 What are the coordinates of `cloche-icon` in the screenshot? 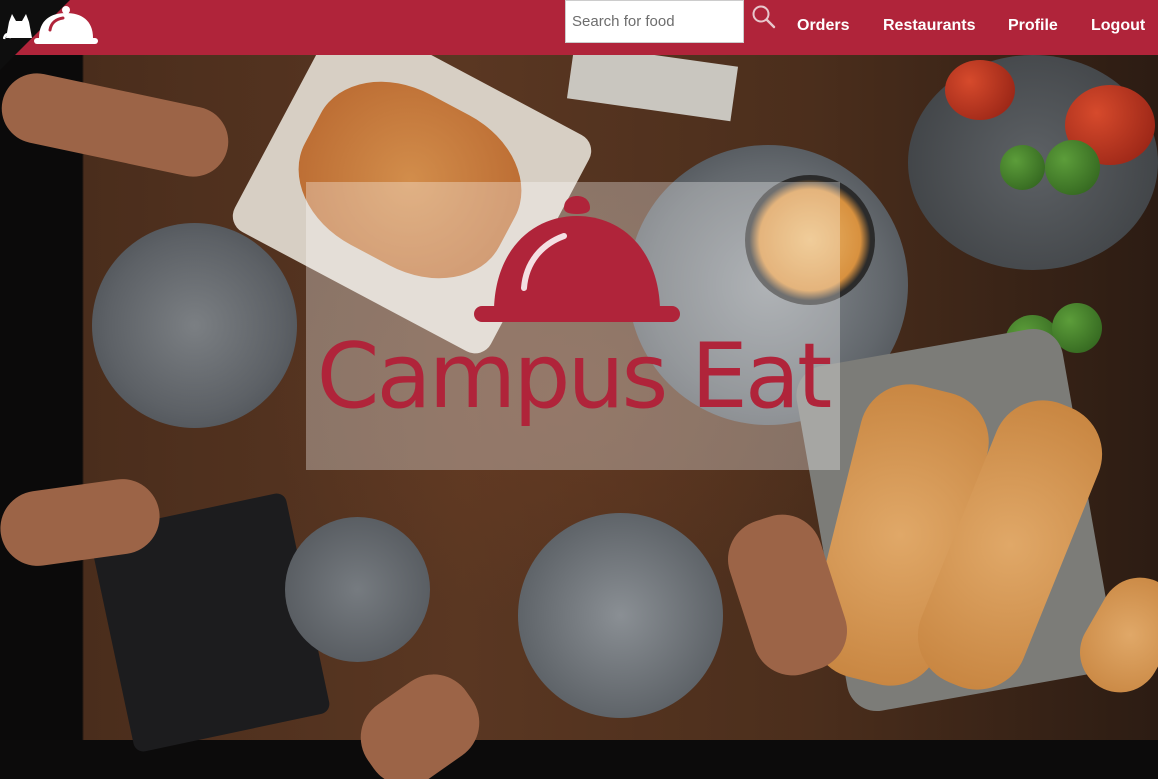 It's located at (577, 262).